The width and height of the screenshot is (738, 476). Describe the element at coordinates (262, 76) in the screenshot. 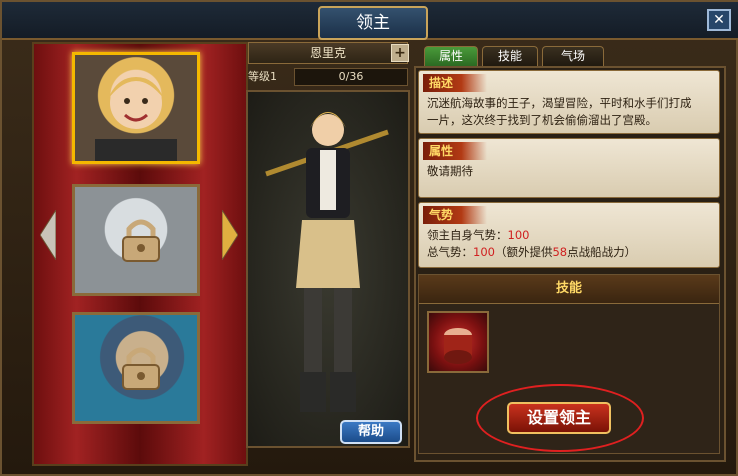

I see `level-label: 等级1` at that location.